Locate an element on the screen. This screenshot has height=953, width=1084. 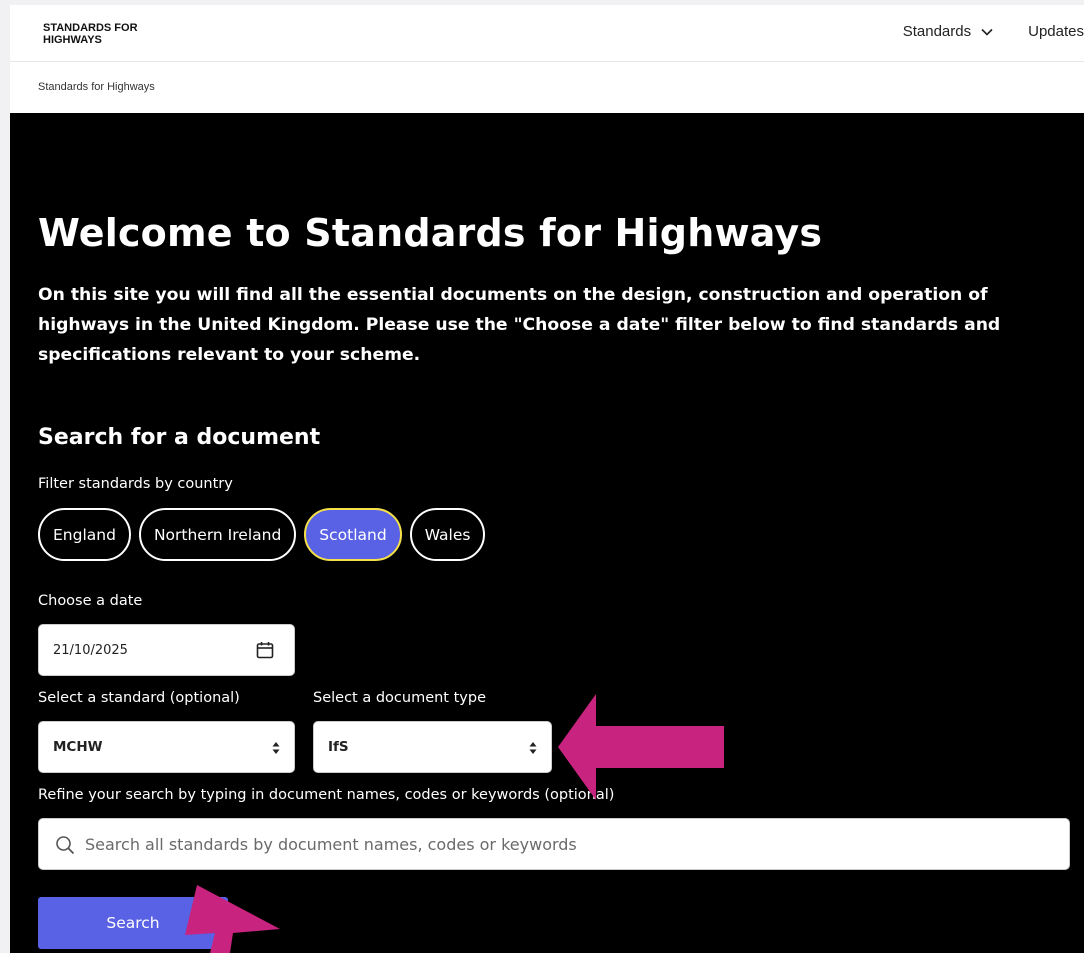
standard-select: MCHW is located at coordinates (166, 747).